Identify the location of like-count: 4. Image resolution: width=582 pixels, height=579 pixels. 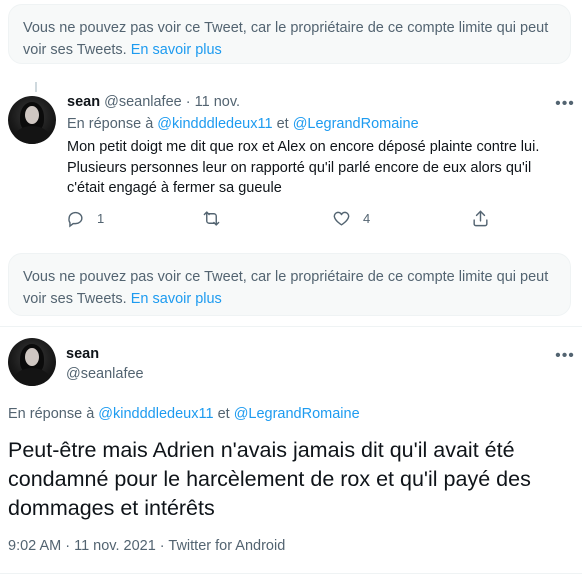
(367, 218).